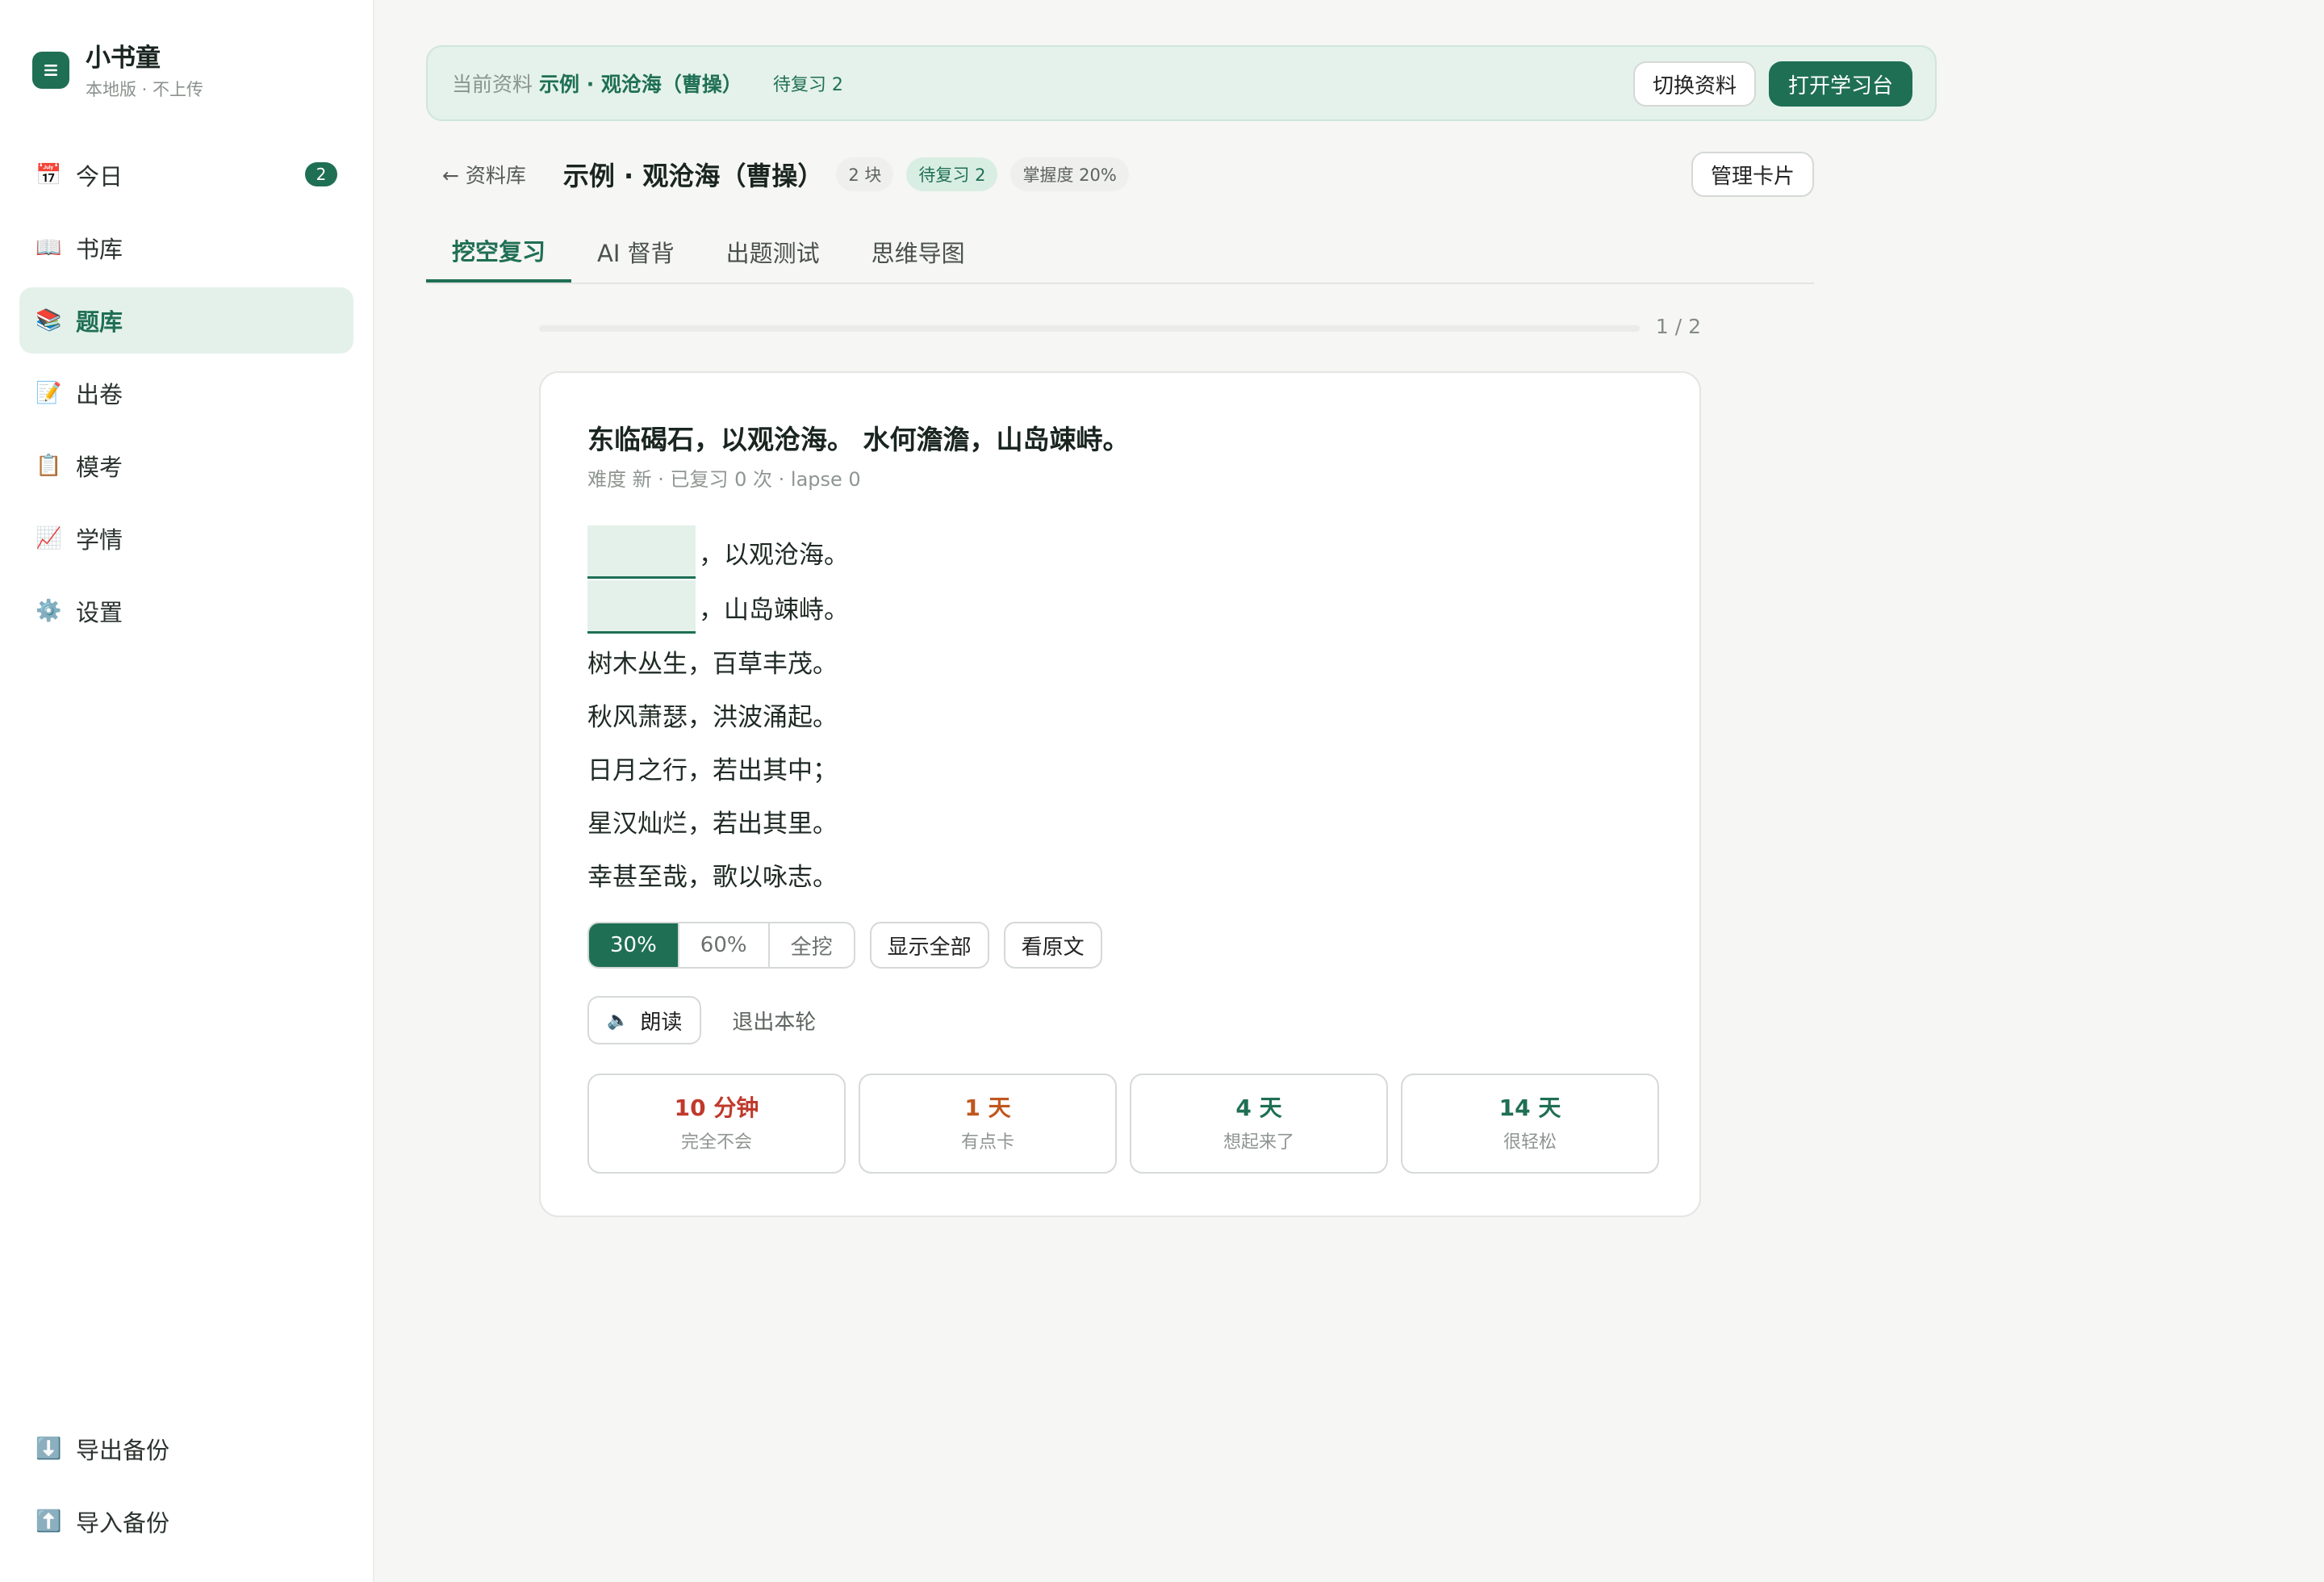 This screenshot has width=2324, height=1582. I want to click on calendar-icon: 📅, so click(49, 175).